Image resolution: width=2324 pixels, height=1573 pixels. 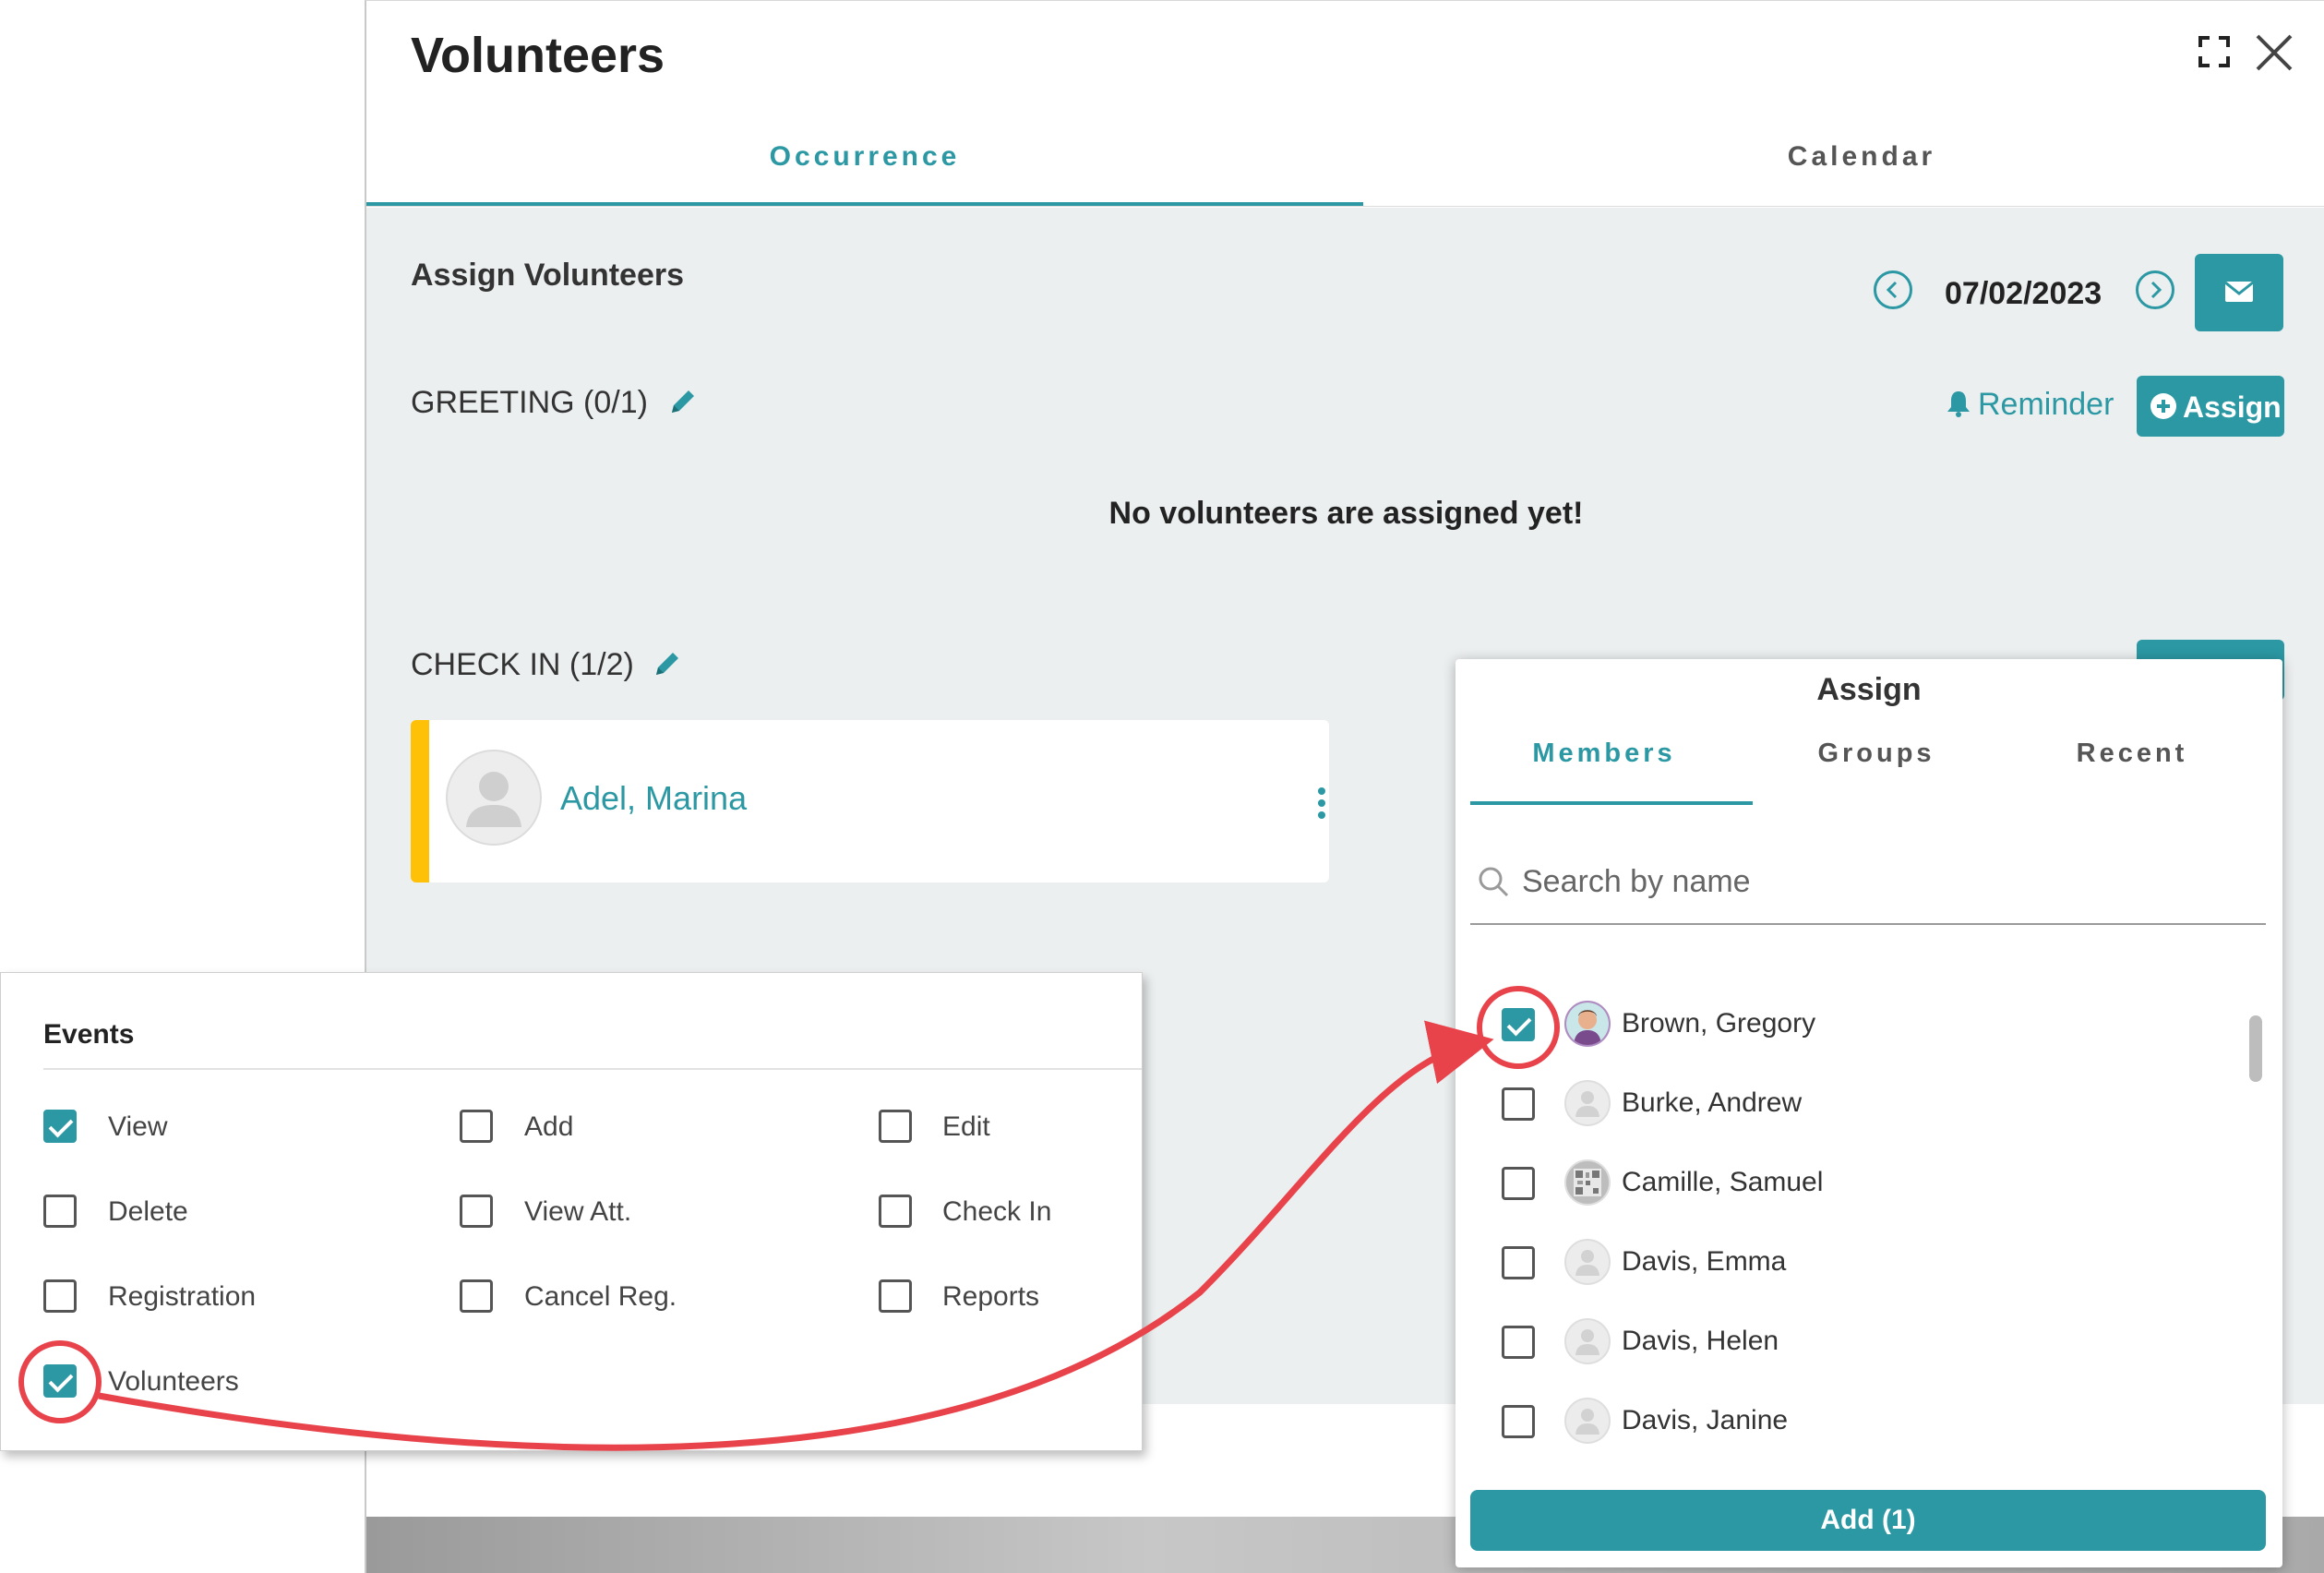 I want to click on permission-label: View Att., so click(x=578, y=1211).